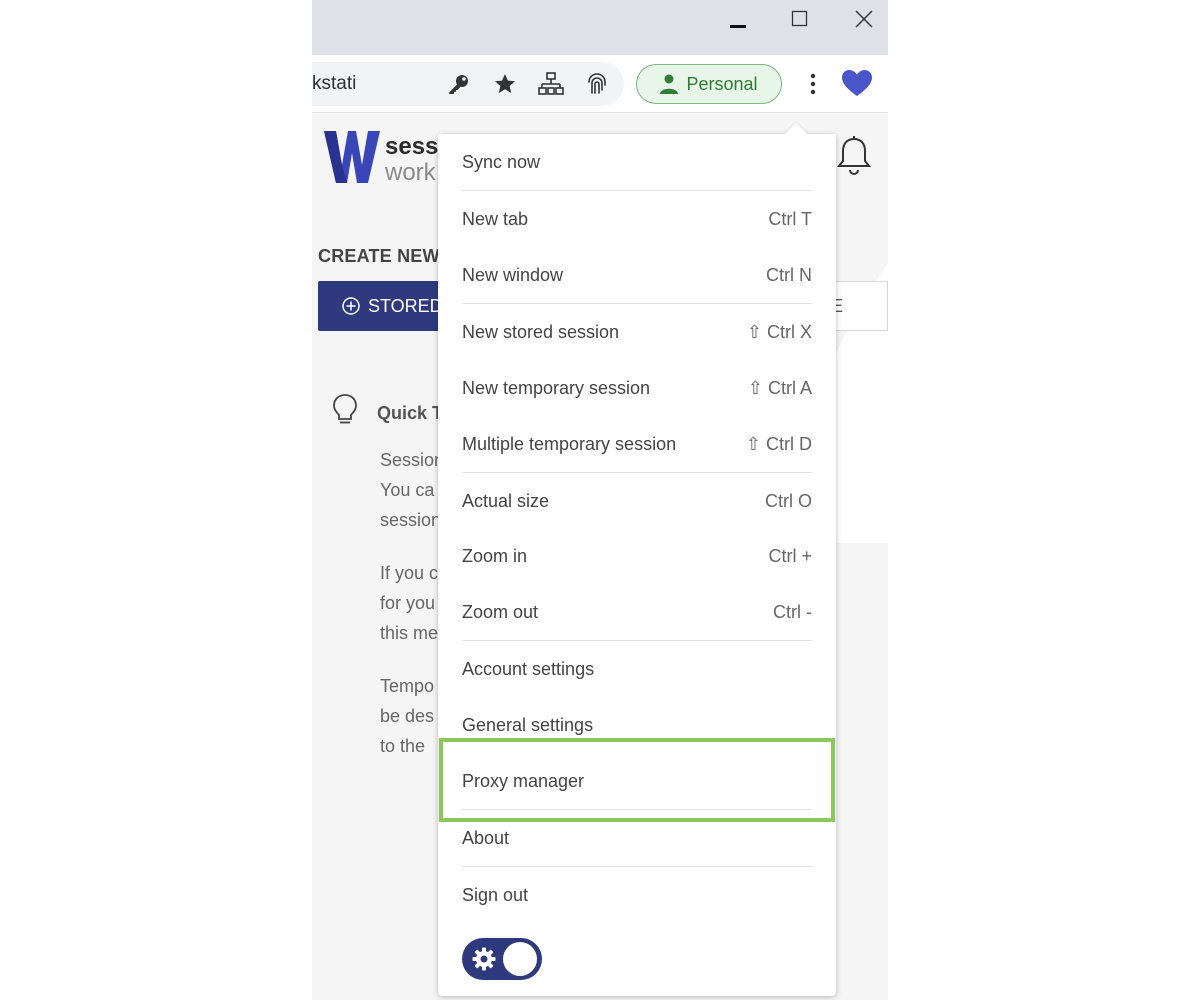  What do you see at coordinates (722, 83) in the screenshot?
I see `profile-label: Personal` at bounding box center [722, 83].